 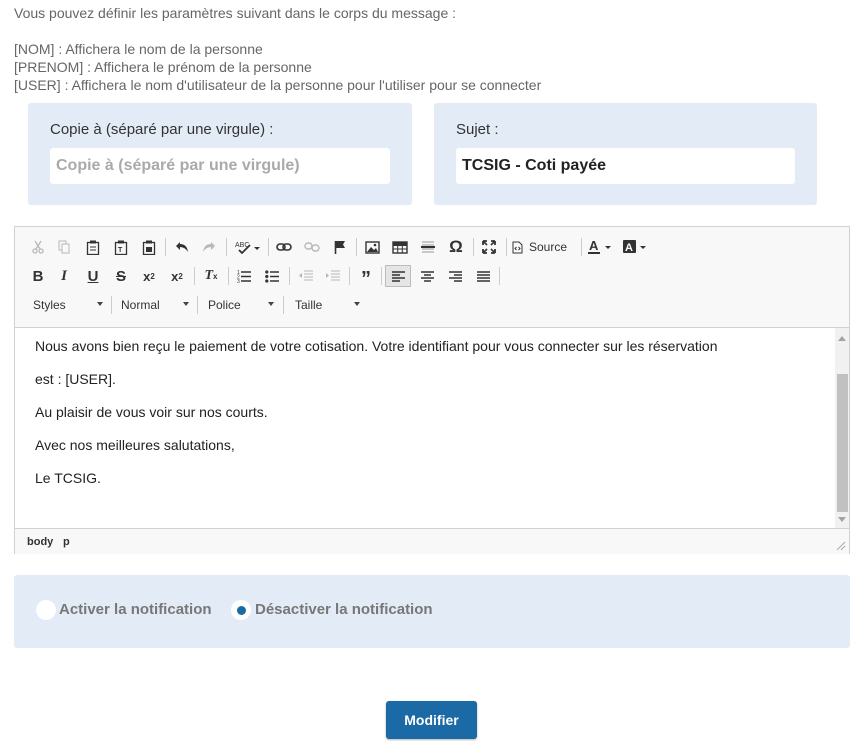 What do you see at coordinates (140, 305) in the screenshot?
I see `format-label: Normal` at bounding box center [140, 305].